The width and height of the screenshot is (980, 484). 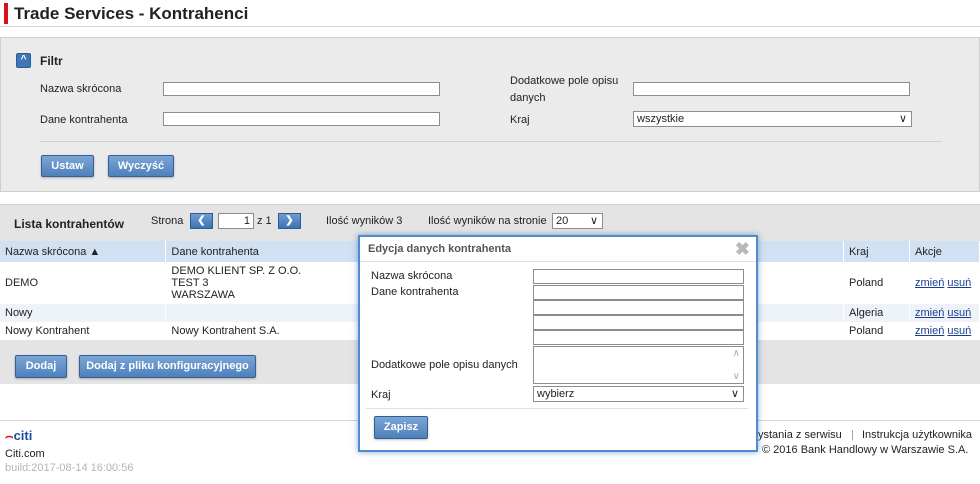 What do you see at coordinates (131, 13) in the screenshot?
I see `page-title: Trade Services - Kontrahenci` at bounding box center [131, 13].